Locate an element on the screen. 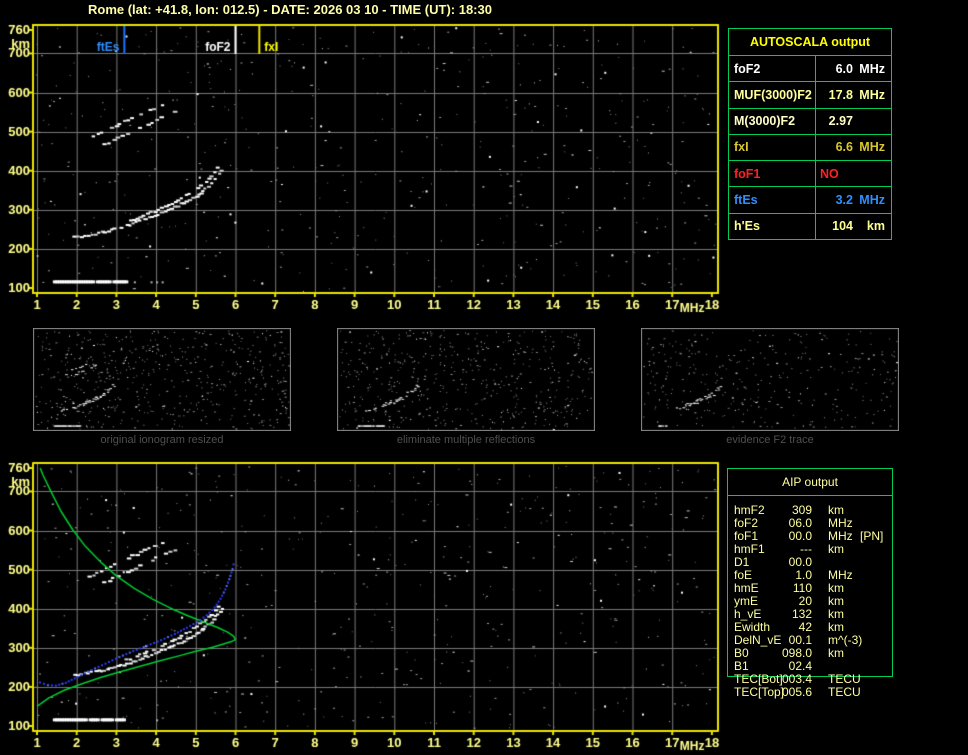  value-text: 104 is located at coordinates (842, 226).